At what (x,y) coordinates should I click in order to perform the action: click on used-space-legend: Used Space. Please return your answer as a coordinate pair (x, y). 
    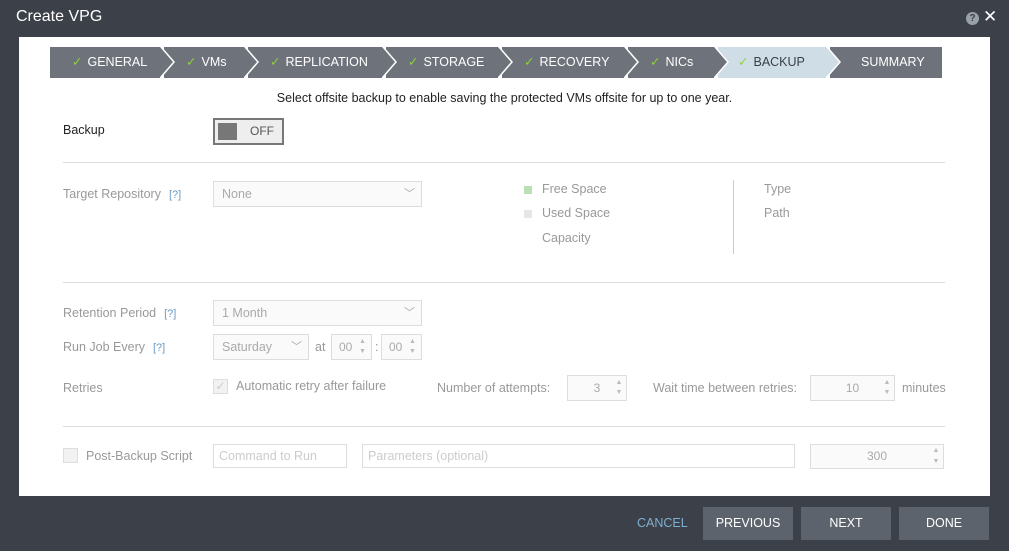
    Looking at the image, I should click on (567, 213).